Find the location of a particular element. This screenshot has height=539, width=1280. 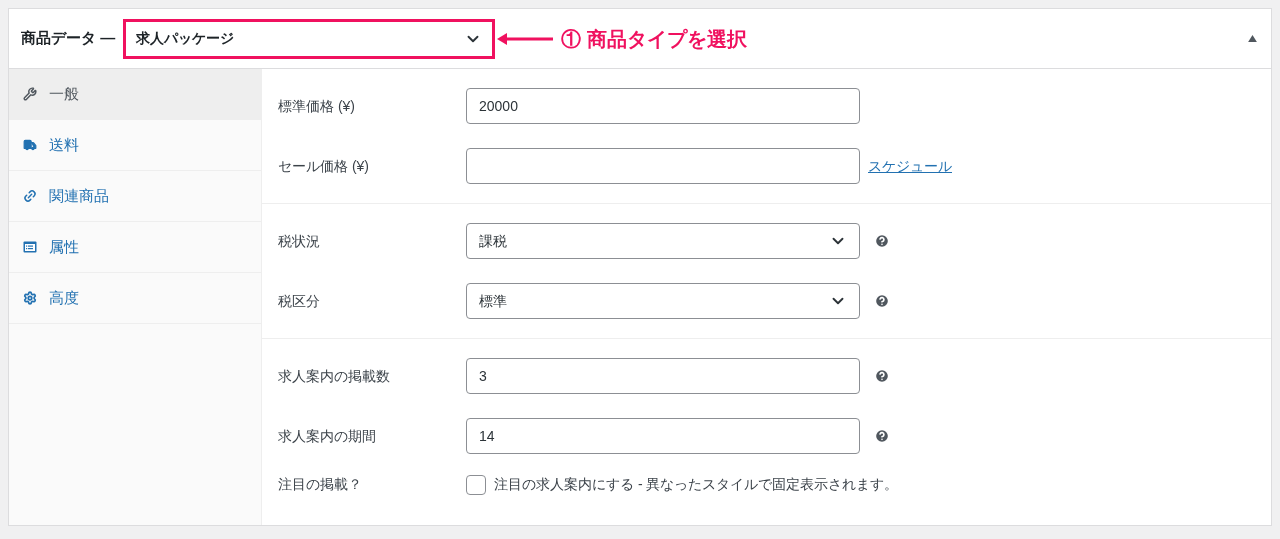

sidebar-tab: 一般 is located at coordinates (135, 94).